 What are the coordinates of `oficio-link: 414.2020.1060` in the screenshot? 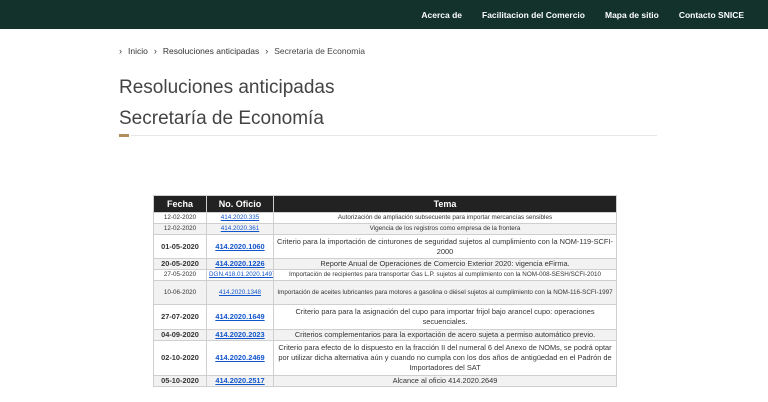 It's located at (239, 246).